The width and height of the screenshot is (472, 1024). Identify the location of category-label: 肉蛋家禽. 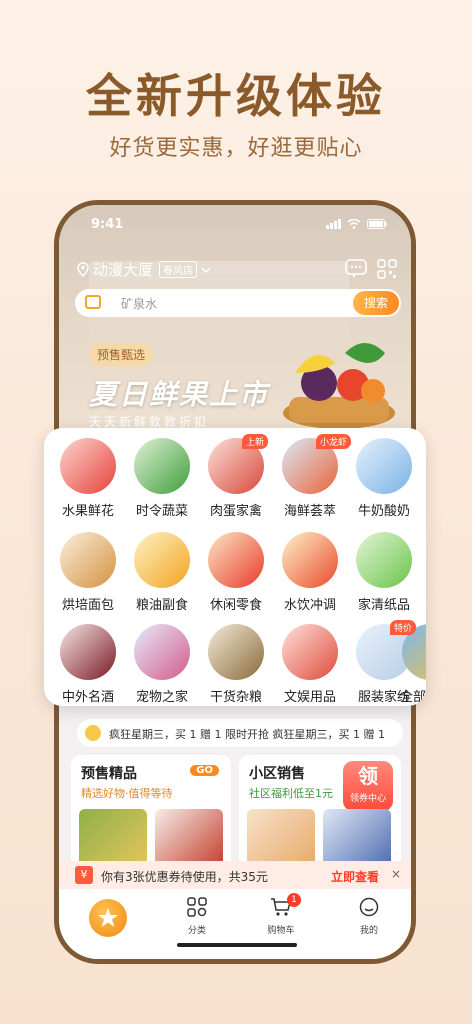
(235, 511).